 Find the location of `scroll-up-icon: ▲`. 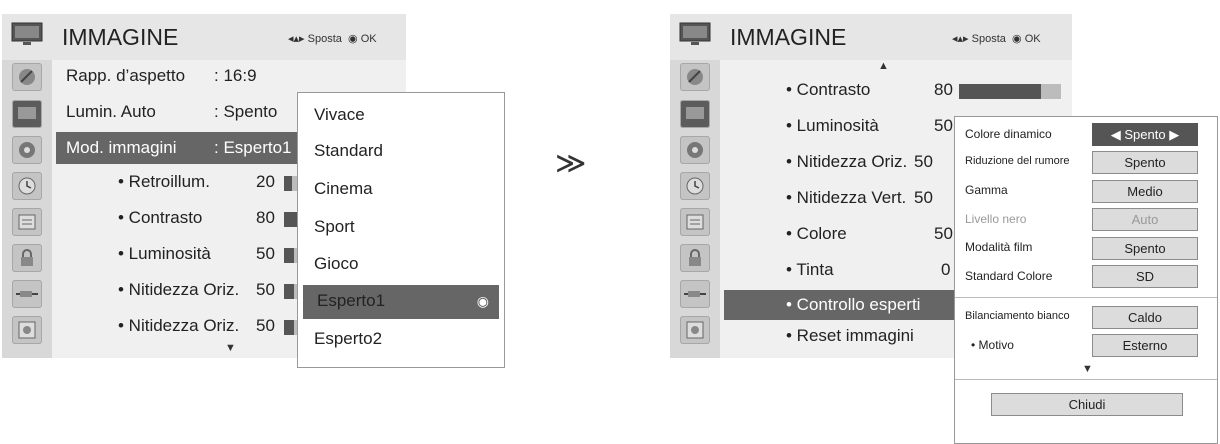

scroll-up-icon: ▲ is located at coordinates (883, 66).